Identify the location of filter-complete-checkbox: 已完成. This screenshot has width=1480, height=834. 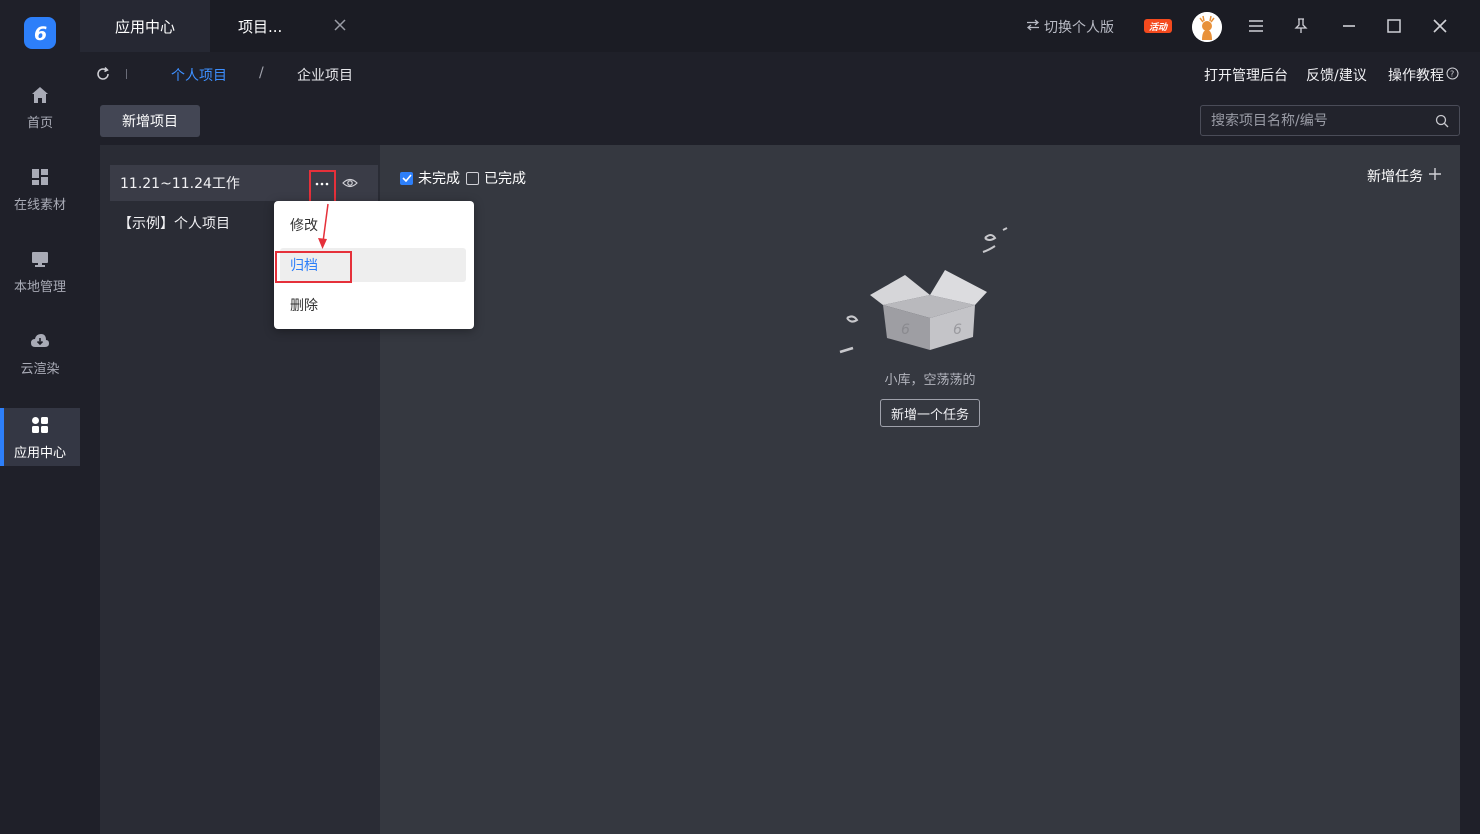
(496, 178).